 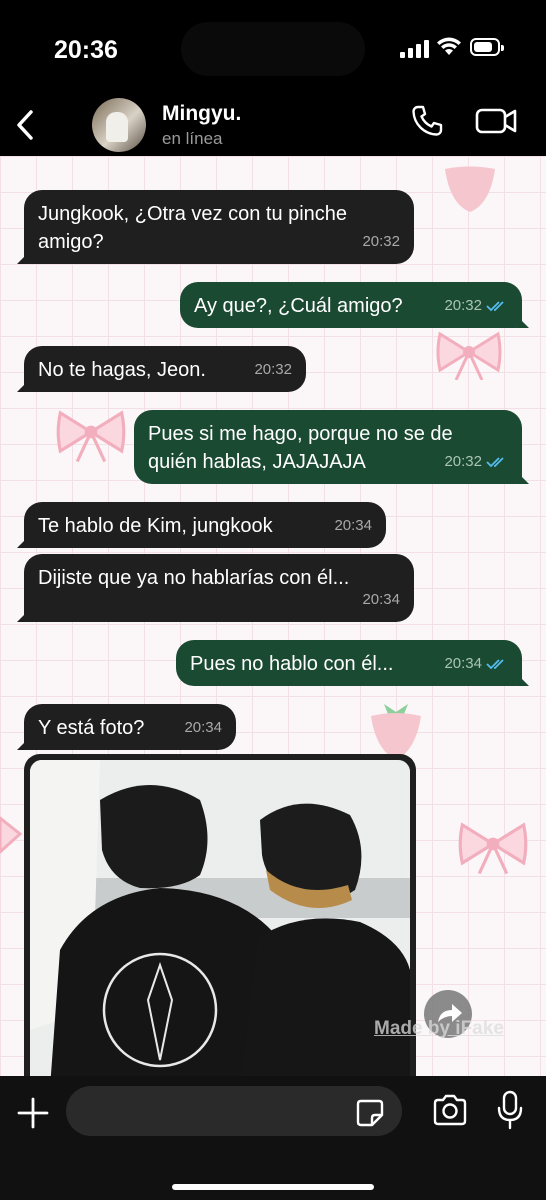 What do you see at coordinates (487, 47) in the screenshot?
I see `battery-icon` at bounding box center [487, 47].